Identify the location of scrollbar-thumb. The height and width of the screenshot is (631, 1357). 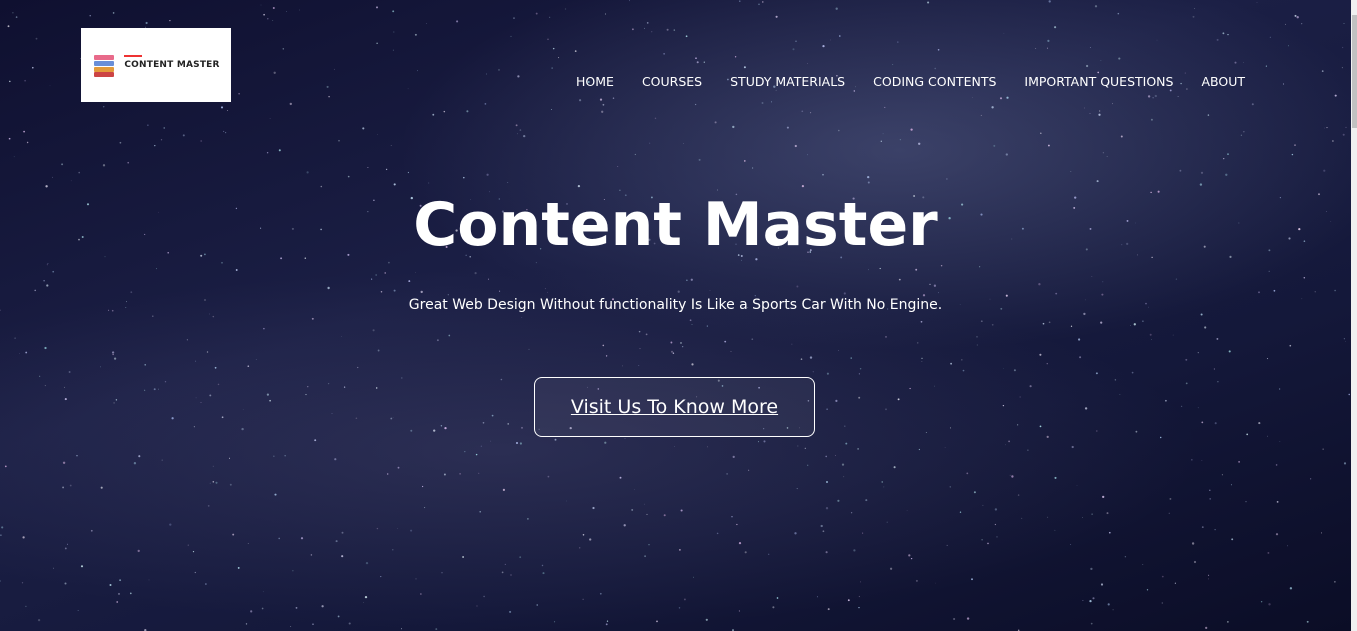
(1354, 71).